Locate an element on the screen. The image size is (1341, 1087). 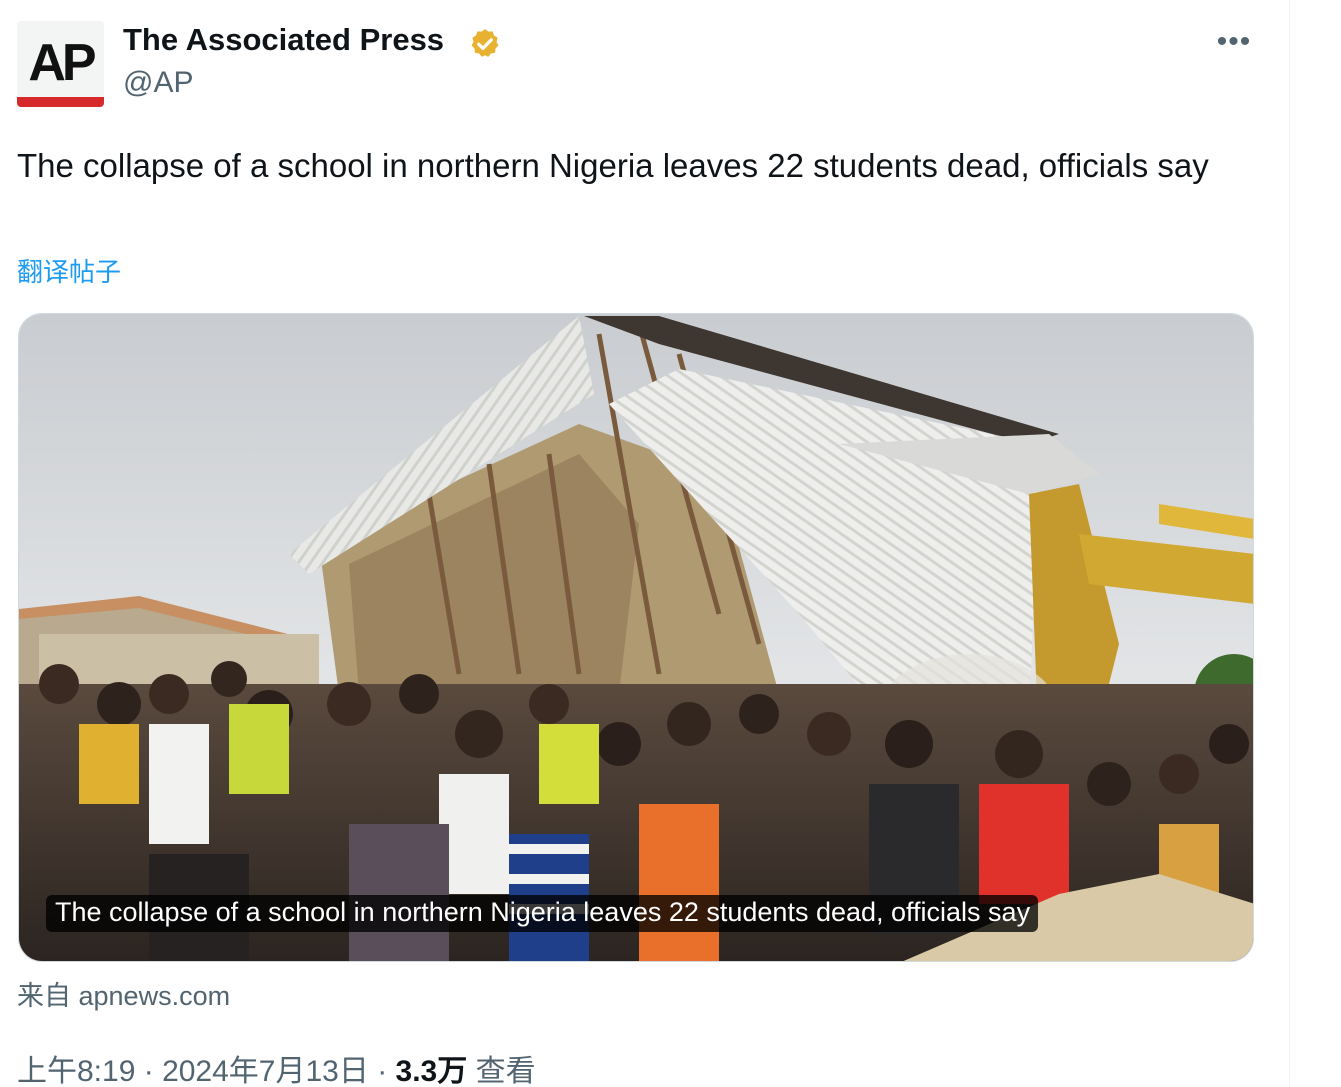
tweet-meta: 上午8:19 · 2024年7月13日 · 3.3万 查看 is located at coordinates (276, 1066).